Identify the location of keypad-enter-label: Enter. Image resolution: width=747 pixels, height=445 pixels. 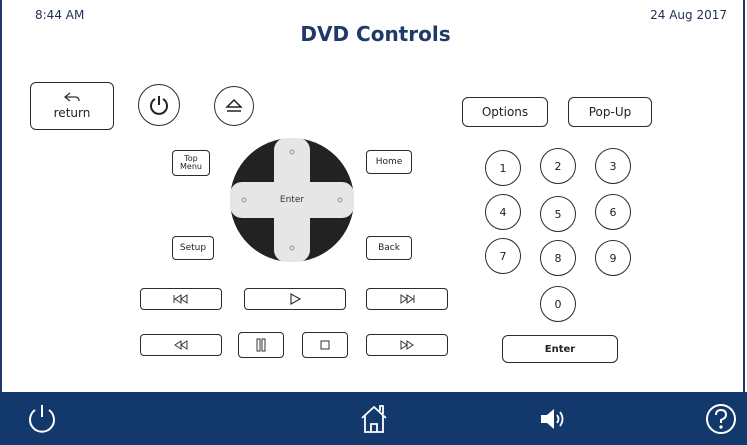
(560, 349).